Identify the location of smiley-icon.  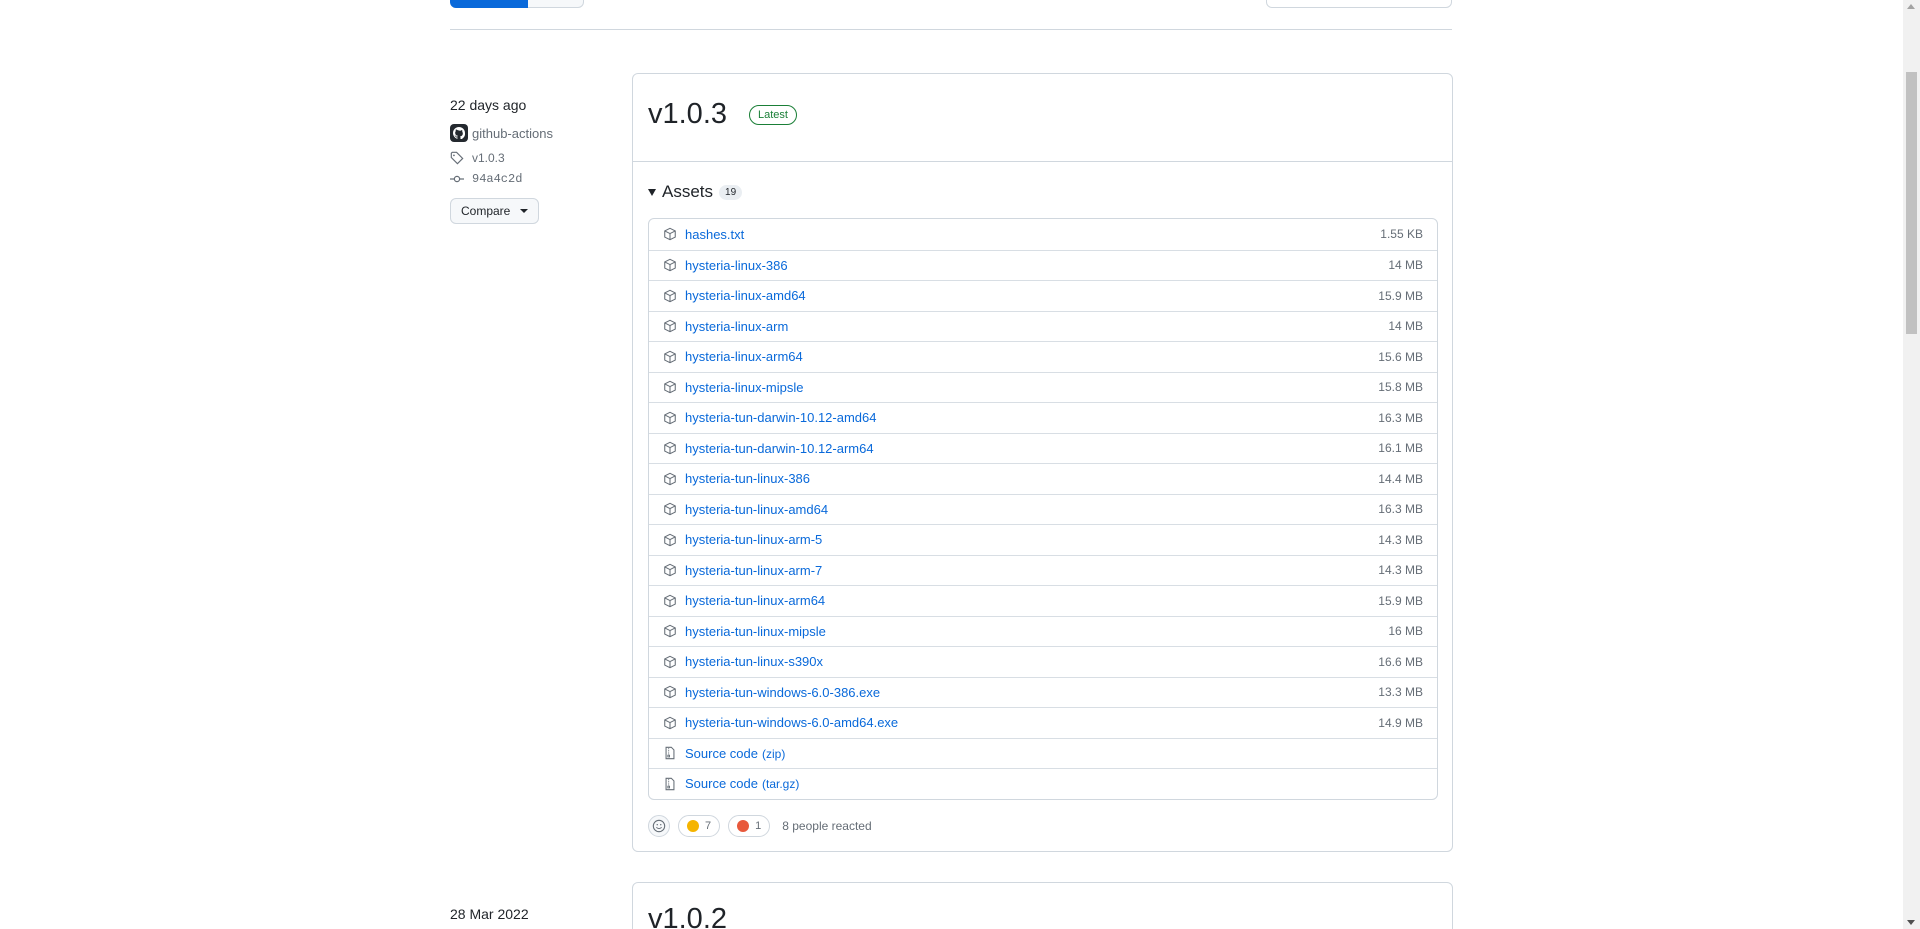
(659, 826).